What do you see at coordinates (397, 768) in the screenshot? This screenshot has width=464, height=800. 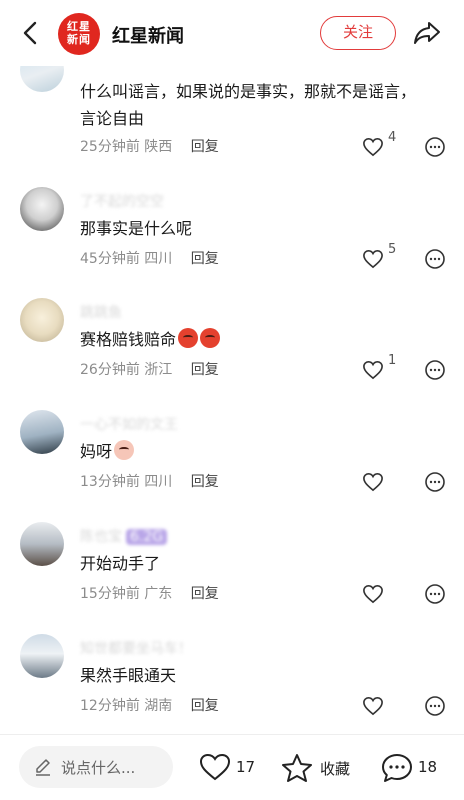 I see `comment-bubble-icon` at bounding box center [397, 768].